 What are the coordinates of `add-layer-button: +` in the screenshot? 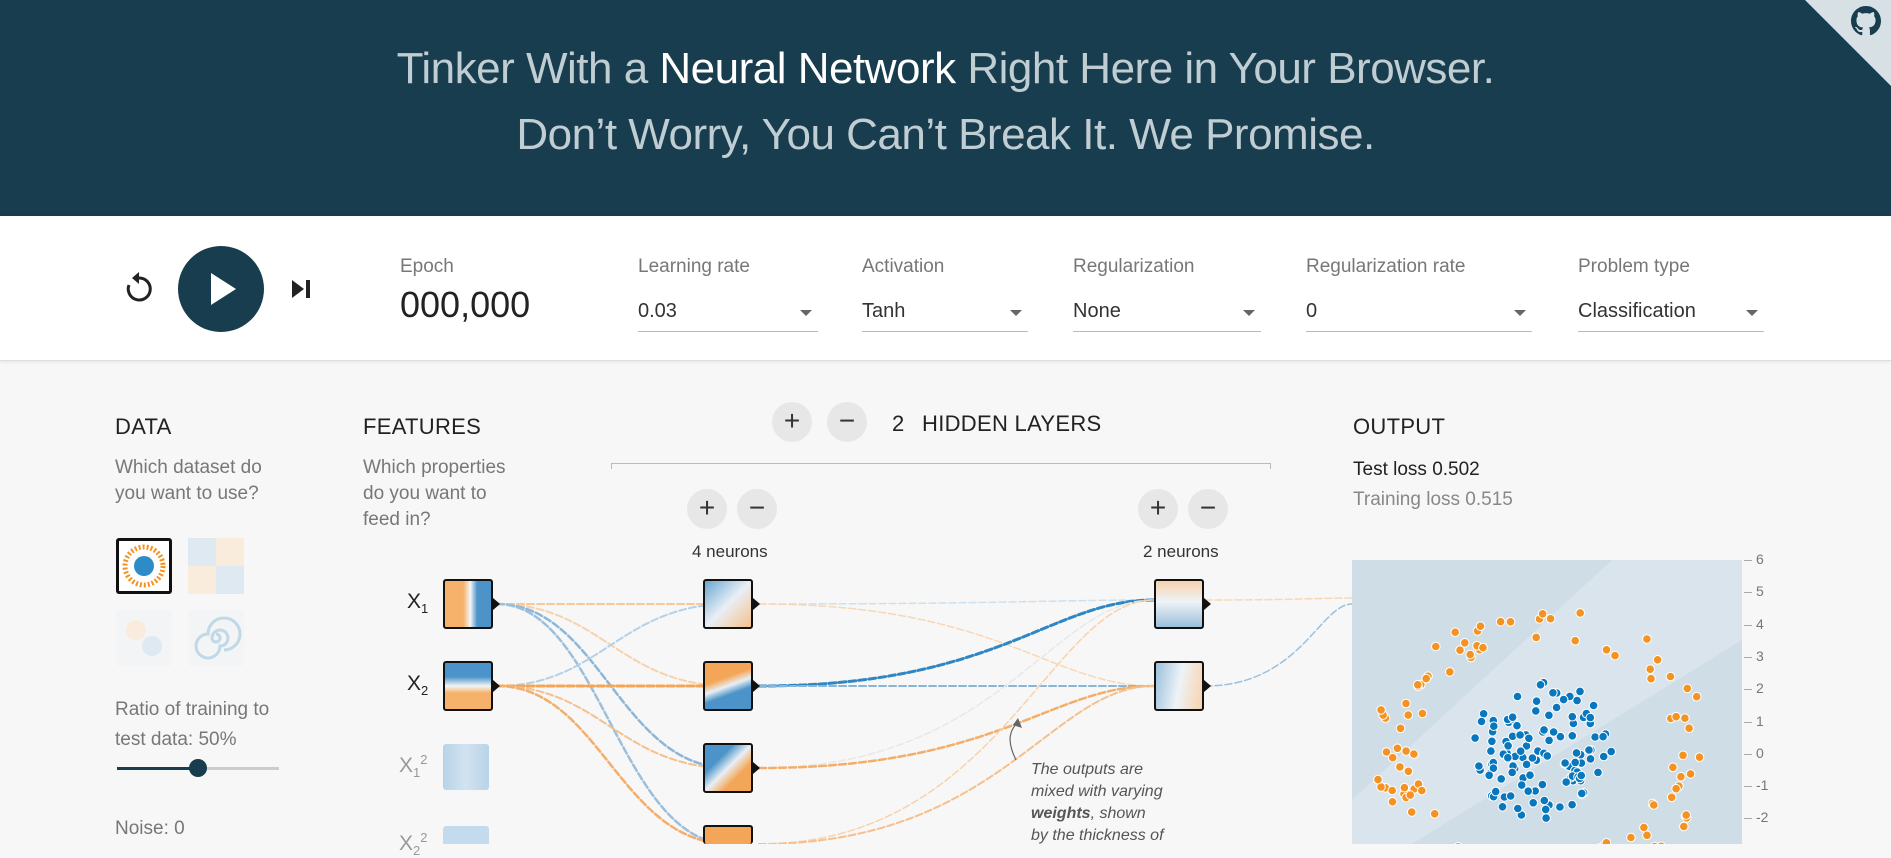 It's located at (792, 422).